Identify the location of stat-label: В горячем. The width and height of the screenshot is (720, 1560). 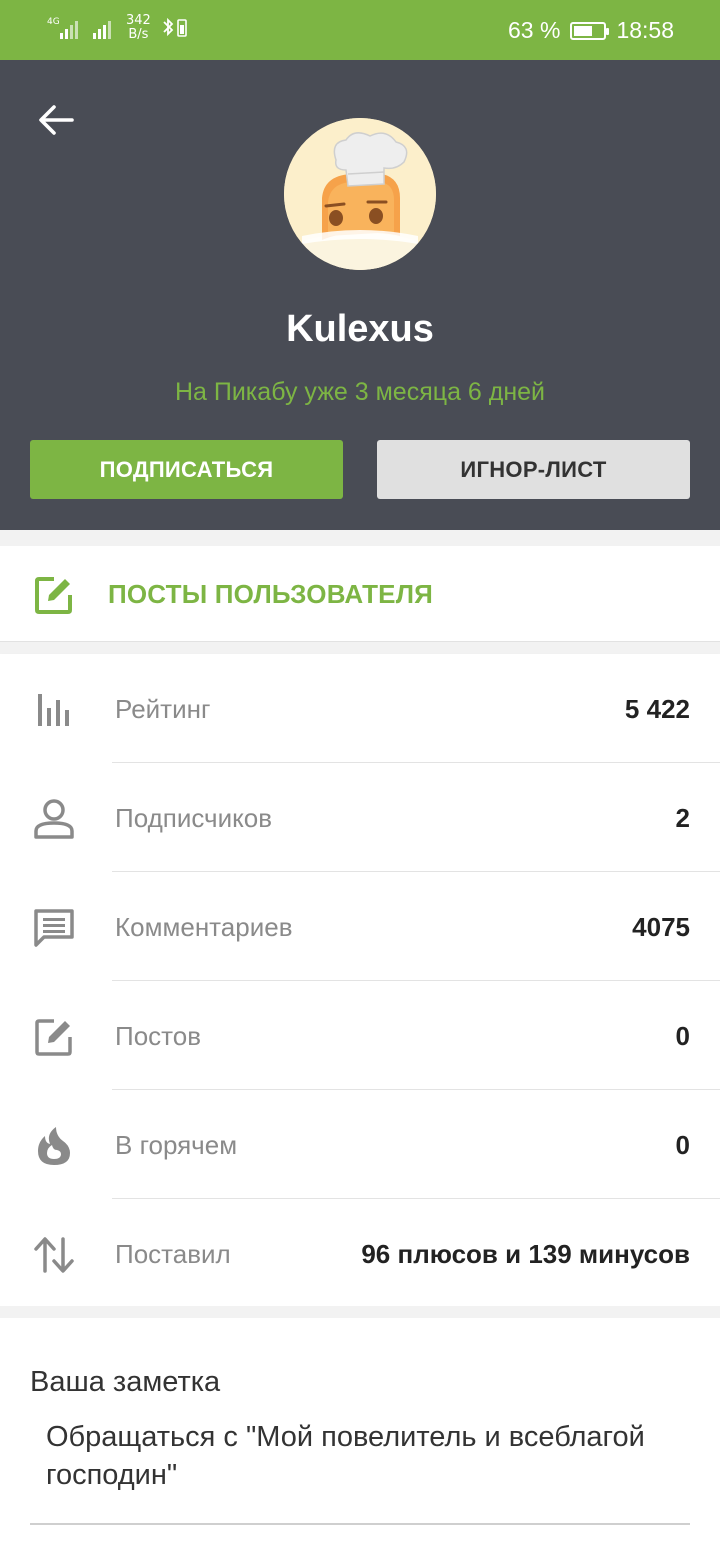
(176, 1145).